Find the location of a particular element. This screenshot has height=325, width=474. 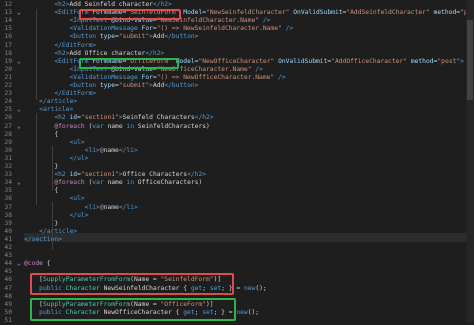

code-token: OnValidSubmit is located at coordinates (318, 13).